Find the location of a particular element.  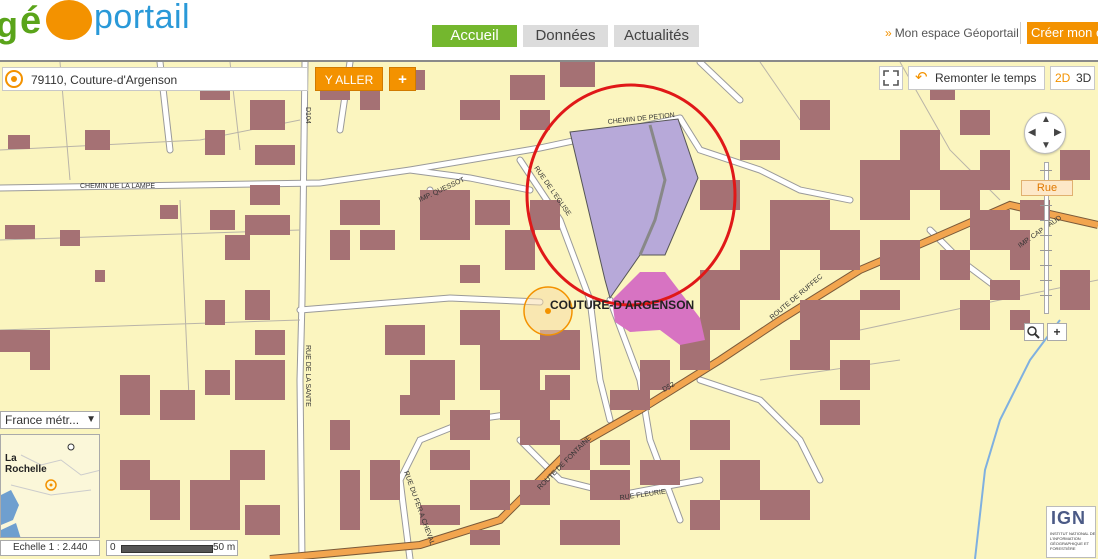

undo-arrow-icon: ↶ is located at coordinates (921, 77).